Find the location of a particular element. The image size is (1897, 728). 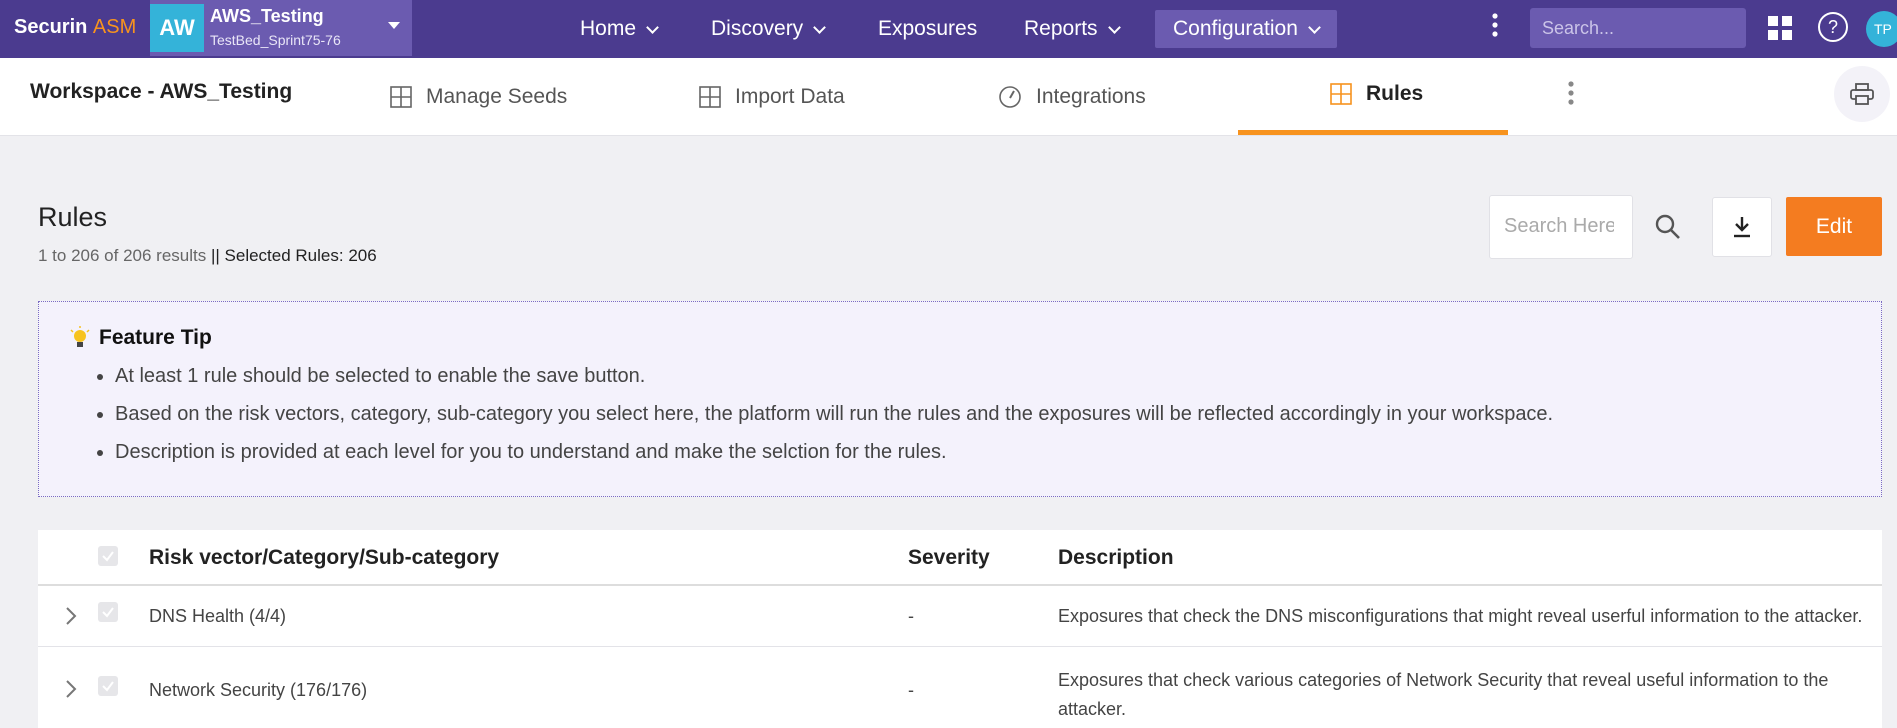

nav-home-label: Home is located at coordinates (608, 28).